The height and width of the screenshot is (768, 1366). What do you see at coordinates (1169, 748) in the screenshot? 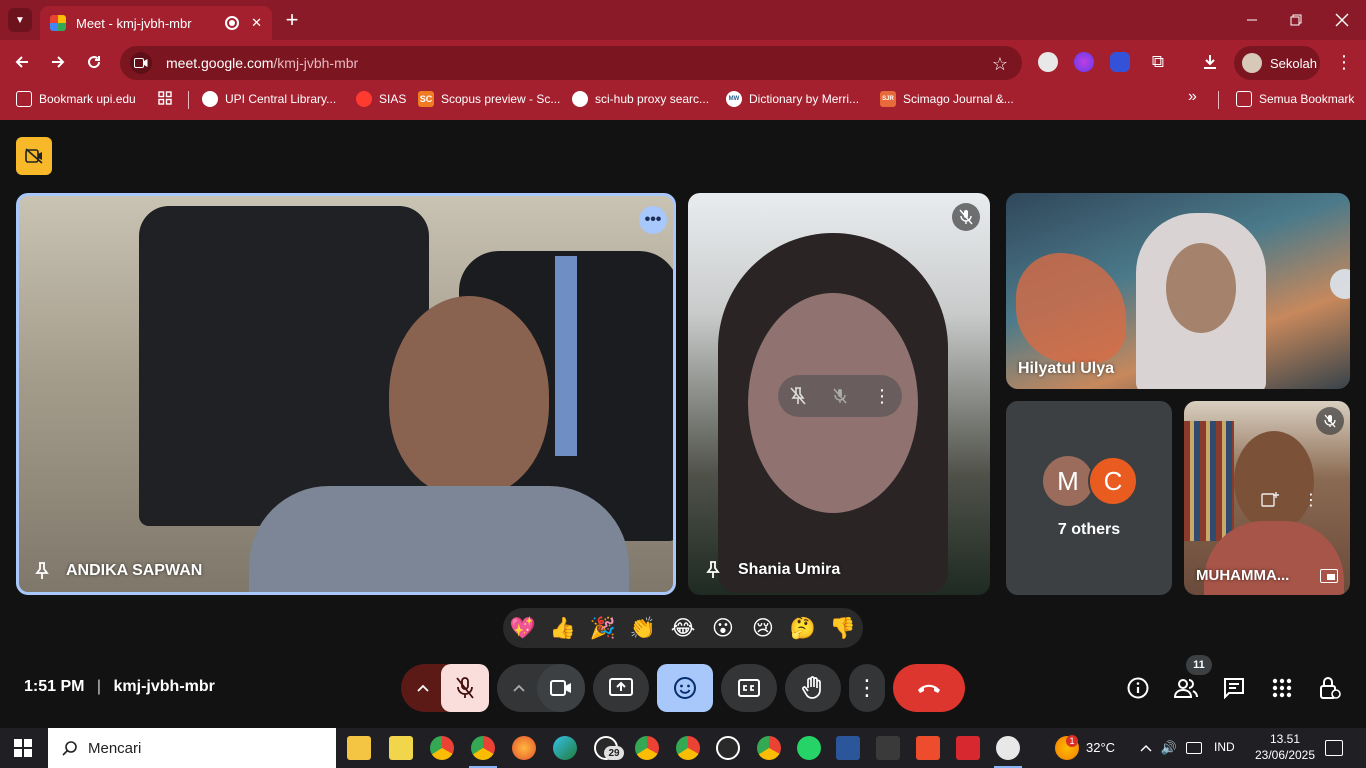
I see `volume-icon: 🔊` at bounding box center [1169, 748].